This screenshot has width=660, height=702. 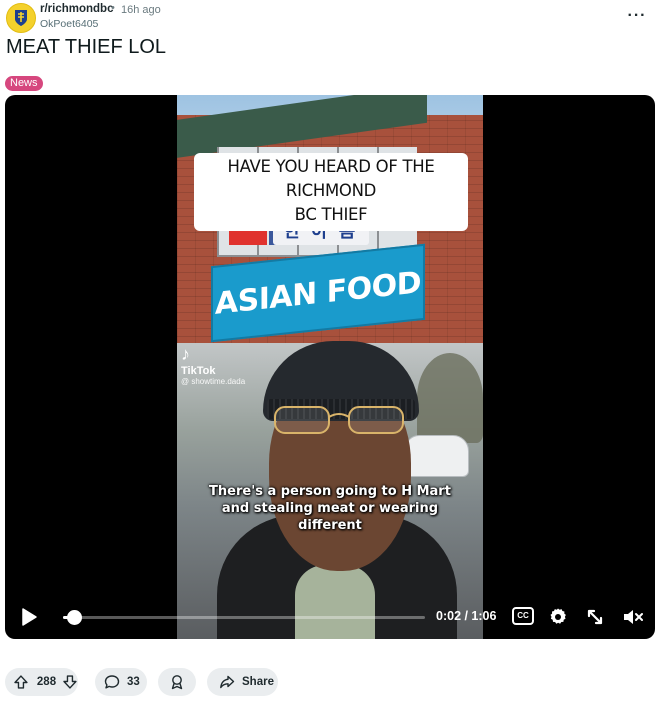 I want to click on time-display: 0:02 / 1:06, so click(x=466, y=616).